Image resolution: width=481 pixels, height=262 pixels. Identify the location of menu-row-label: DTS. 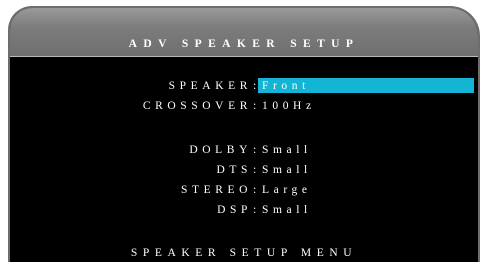
(234, 170).